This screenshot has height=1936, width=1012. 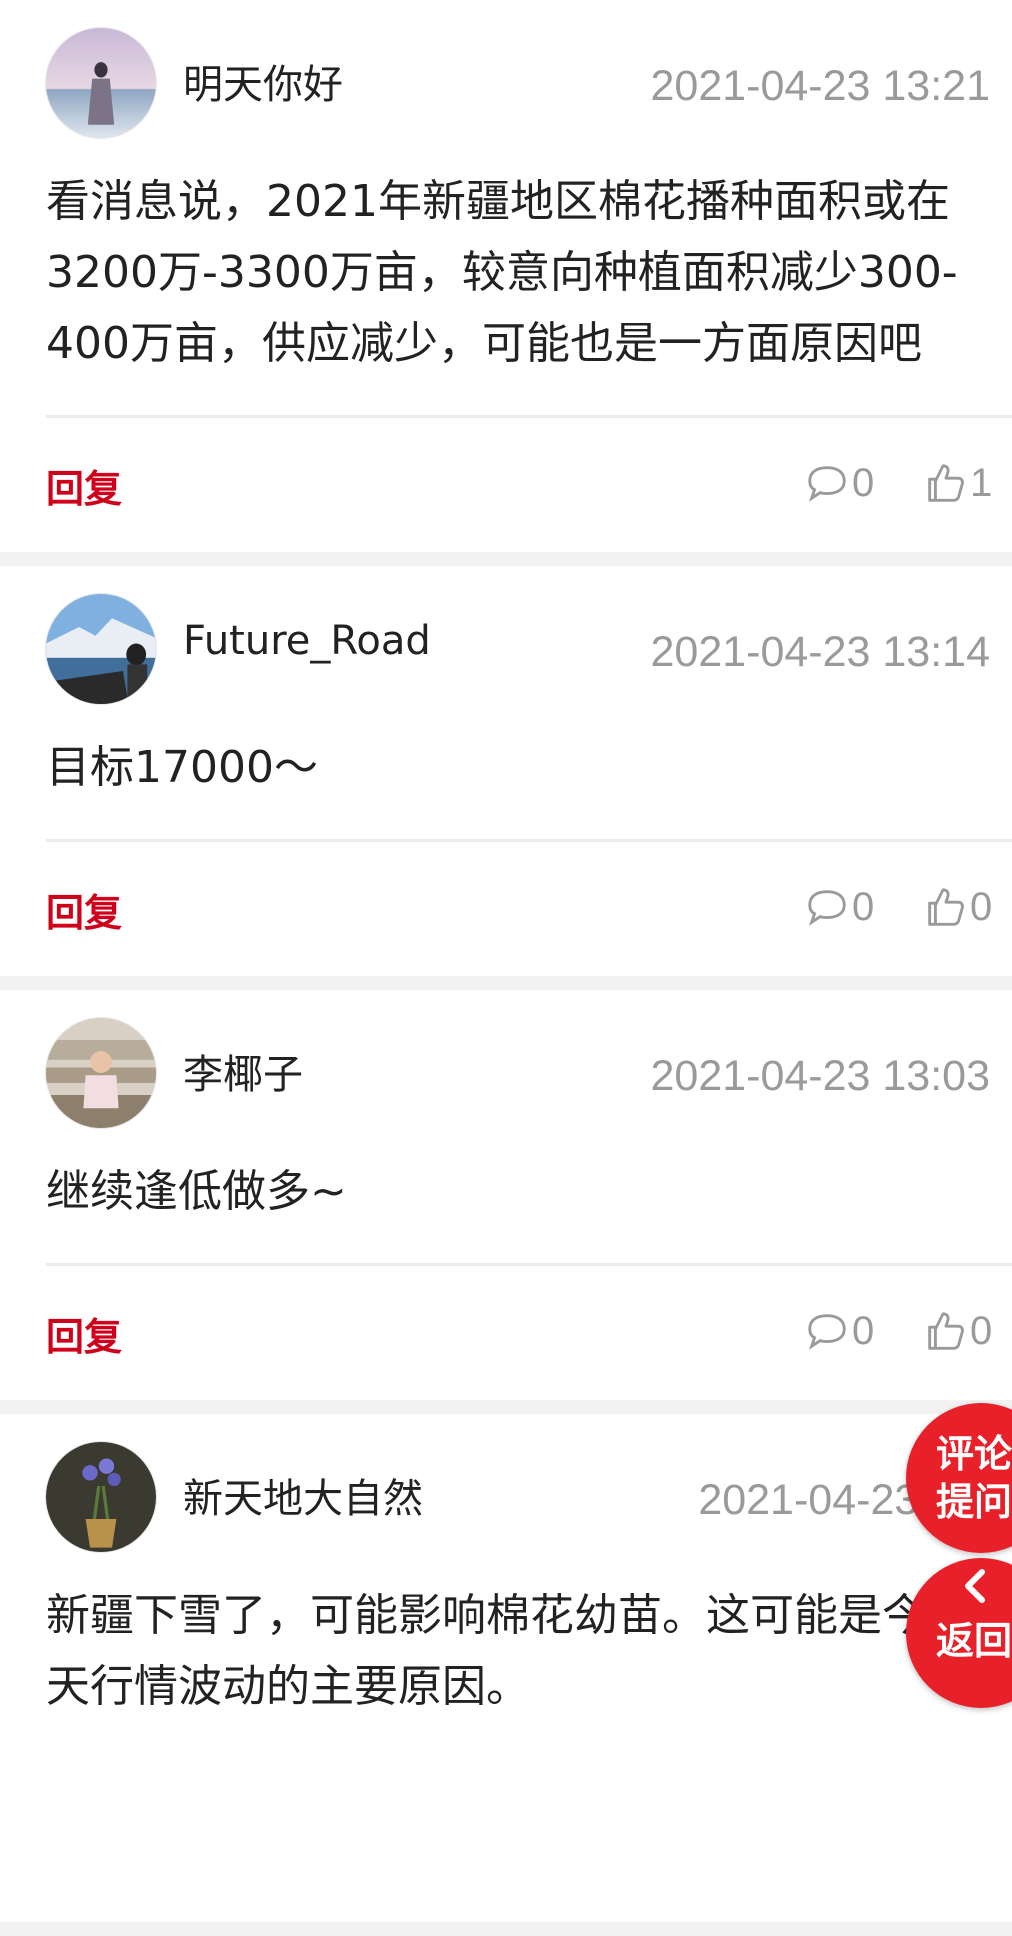 What do you see at coordinates (974, 1641) in the screenshot?
I see `fab-back-label: 返回` at bounding box center [974, 1641].